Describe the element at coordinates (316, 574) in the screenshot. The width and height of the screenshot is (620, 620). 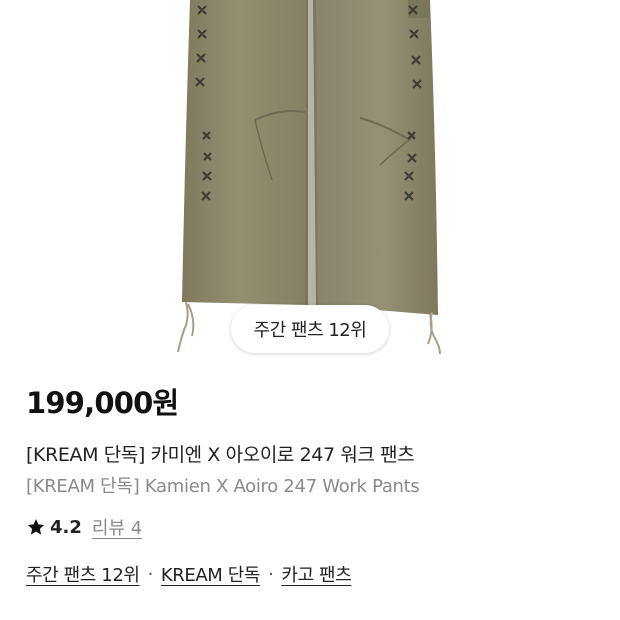
I see `tag-cargo-pants: 카고 팬츠` at that location.